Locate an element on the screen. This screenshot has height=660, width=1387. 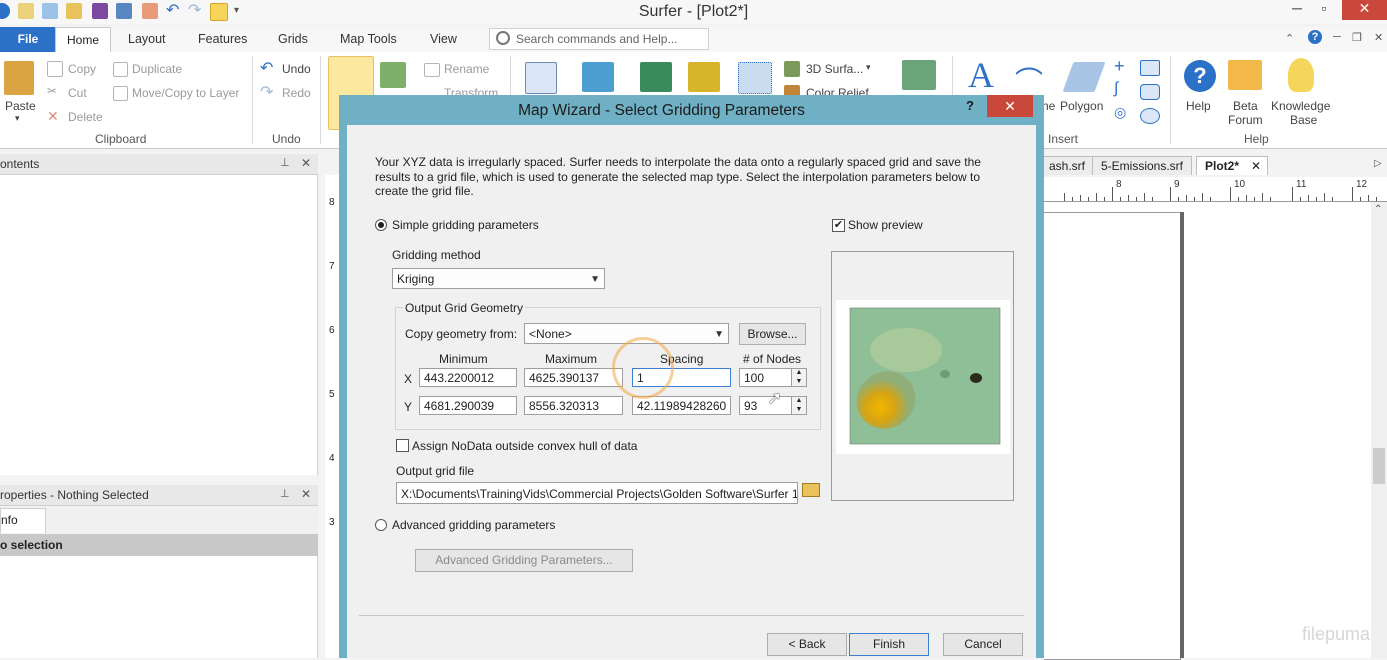
close-tab-icon: ✕ is located at coordinates (1256, 166).